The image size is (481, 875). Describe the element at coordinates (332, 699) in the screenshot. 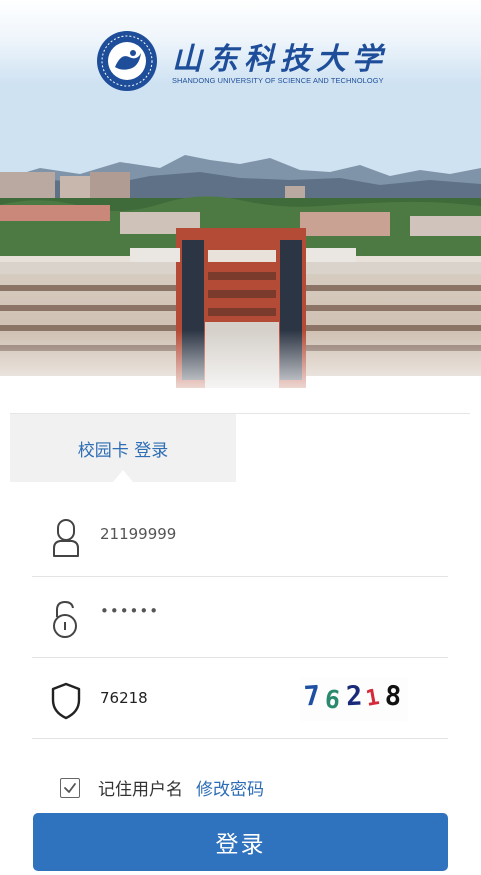

I see `captcha-char: 6` at that location.